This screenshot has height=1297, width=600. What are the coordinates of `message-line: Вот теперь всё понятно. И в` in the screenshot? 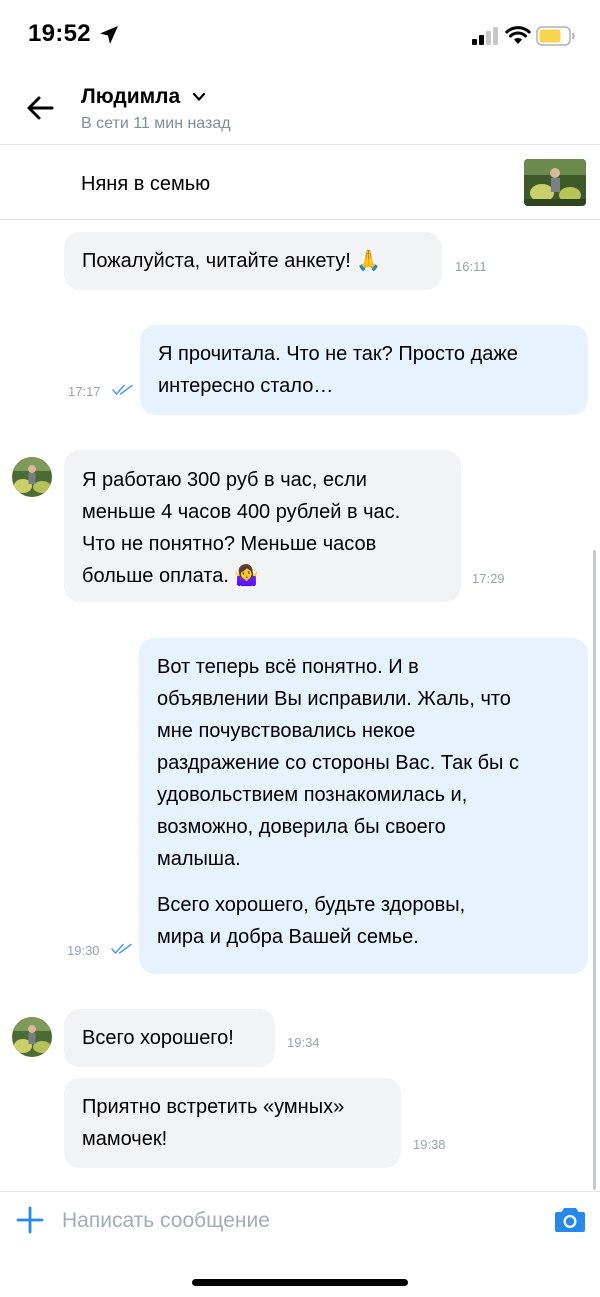 It's located at (288, 667).